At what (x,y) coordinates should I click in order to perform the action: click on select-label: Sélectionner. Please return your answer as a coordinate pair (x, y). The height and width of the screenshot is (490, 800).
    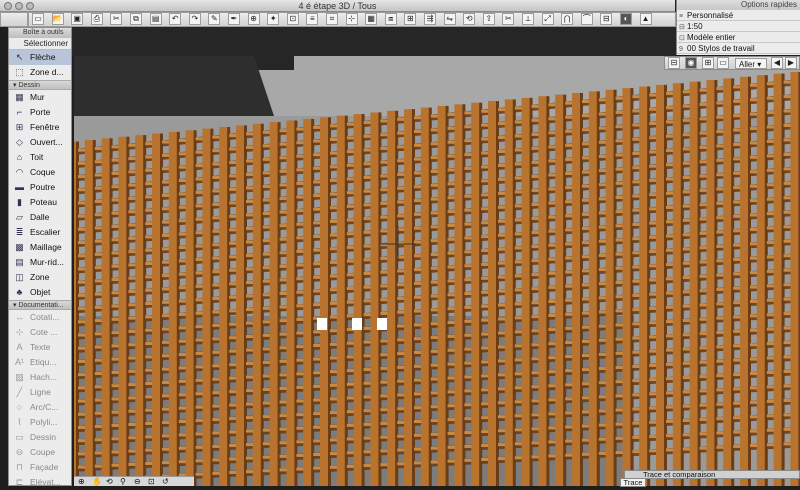
    Looking at the image, I should click on (40, 44).